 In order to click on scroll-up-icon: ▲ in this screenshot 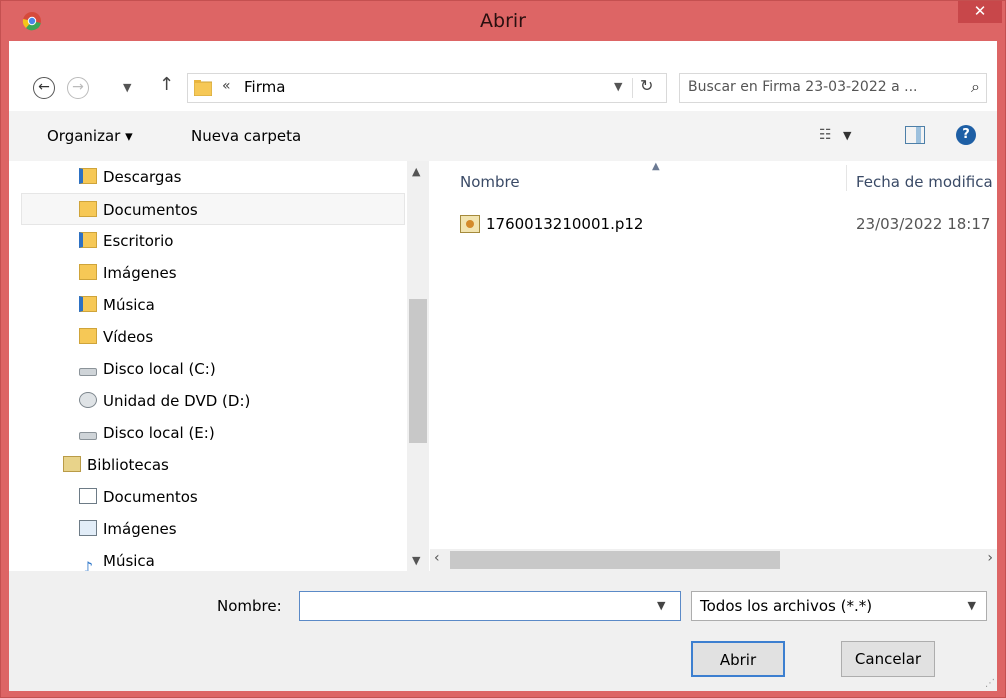, I will do `click(416, 171)`.